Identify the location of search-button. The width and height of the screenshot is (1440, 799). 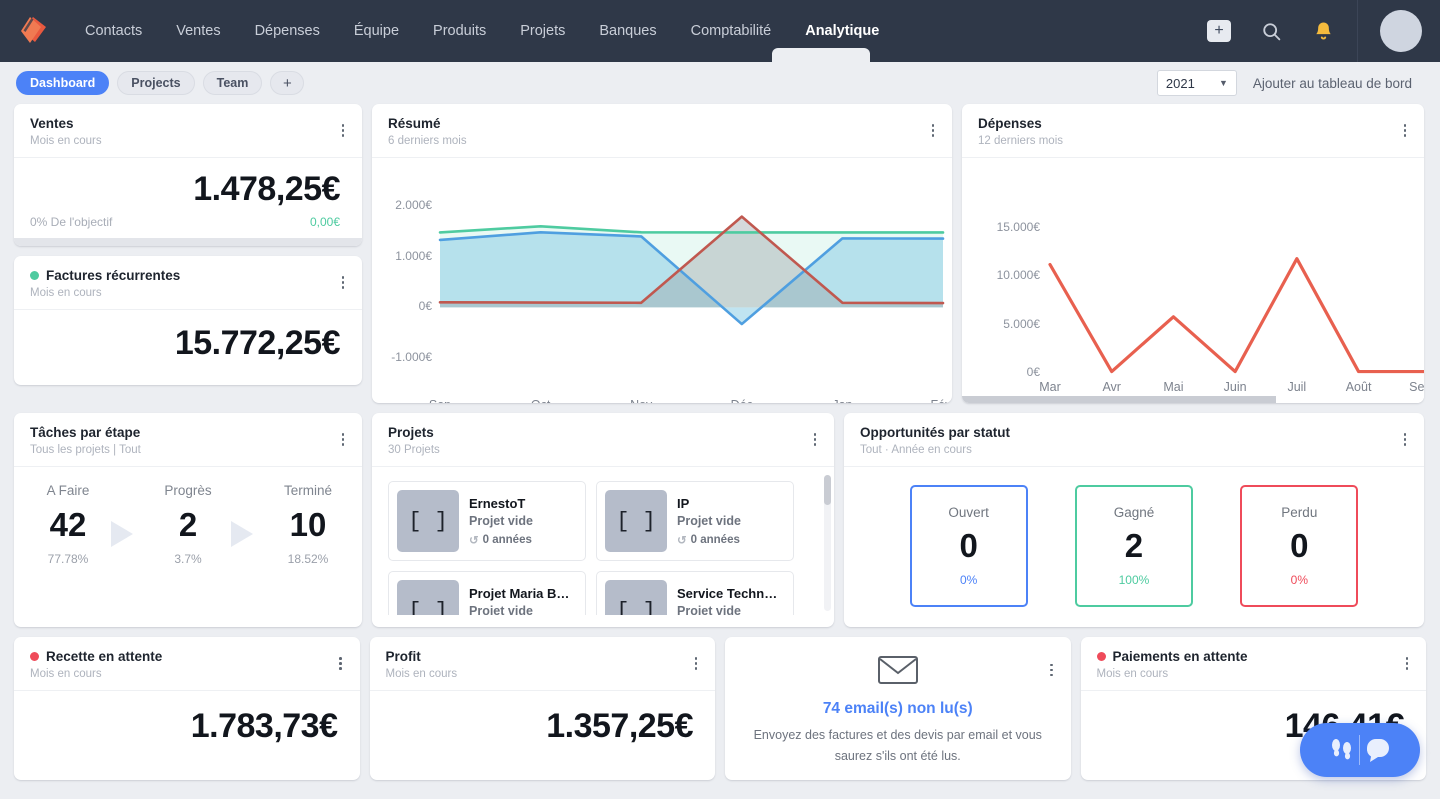
(1271, 31).